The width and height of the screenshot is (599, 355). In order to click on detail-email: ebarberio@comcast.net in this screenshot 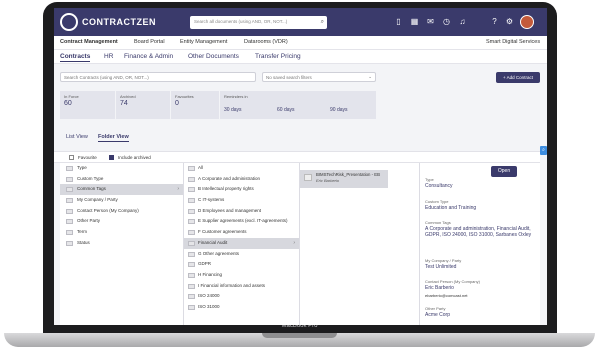, I will do `click(446, 295)`.